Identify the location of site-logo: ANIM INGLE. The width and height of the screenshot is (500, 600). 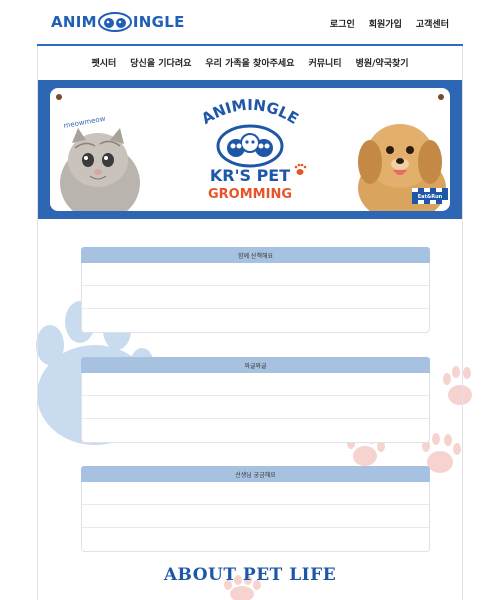
(118, 22).